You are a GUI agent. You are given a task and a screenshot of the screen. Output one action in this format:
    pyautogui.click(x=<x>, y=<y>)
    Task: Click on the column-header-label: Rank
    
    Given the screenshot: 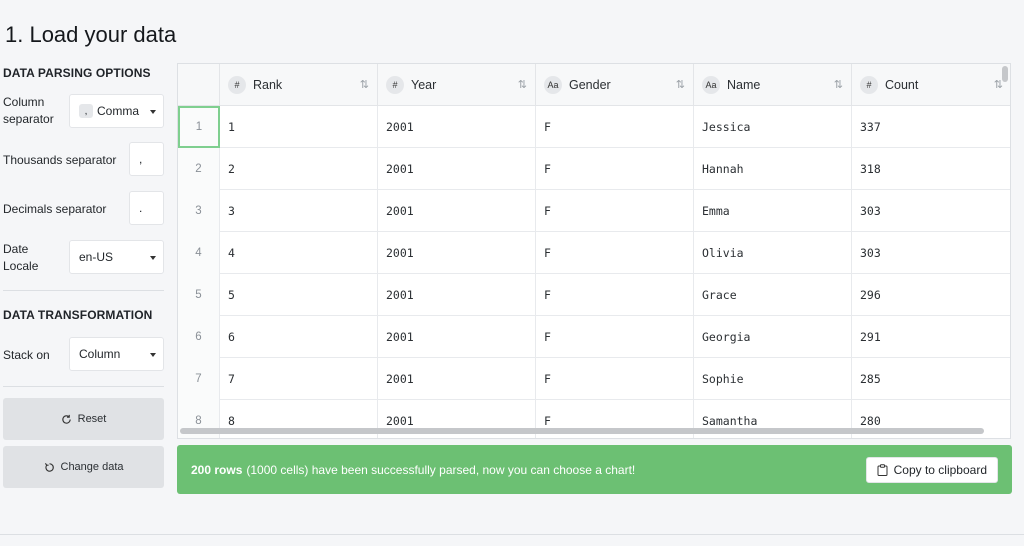 What is the action you would take?
    pyautogui.click(x=268, y=85)
    